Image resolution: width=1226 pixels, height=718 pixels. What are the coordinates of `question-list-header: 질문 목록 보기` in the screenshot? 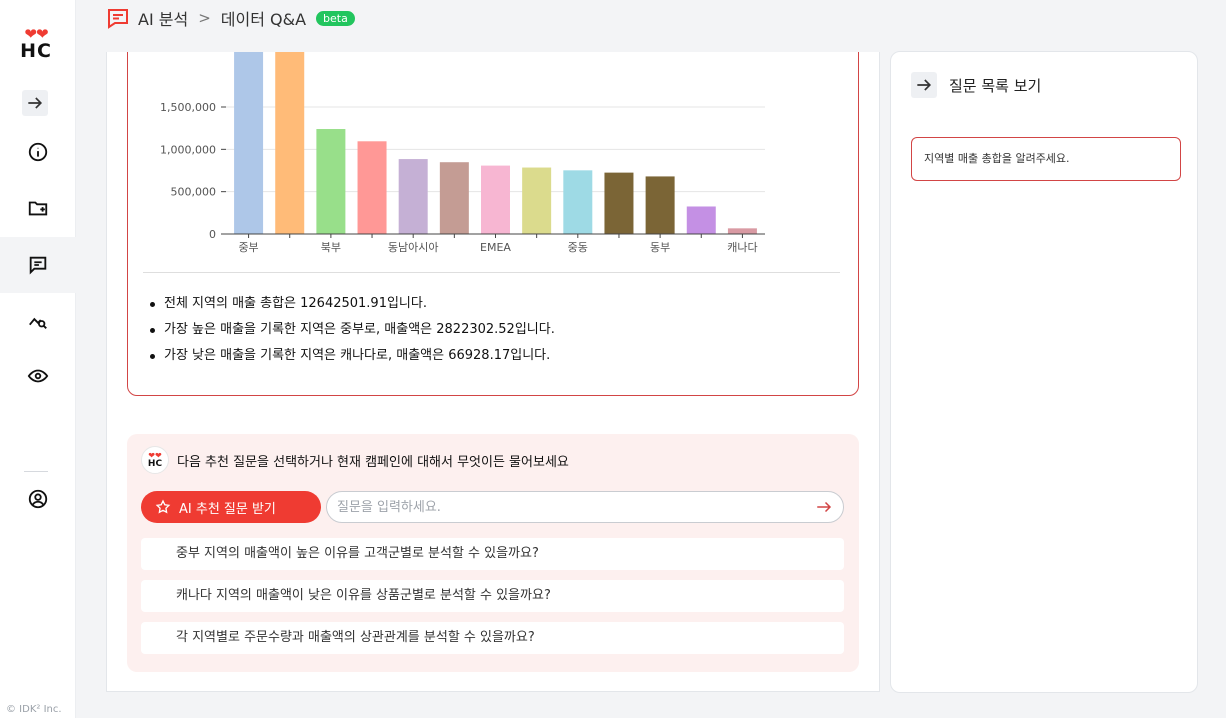 It's located at (976, 85).